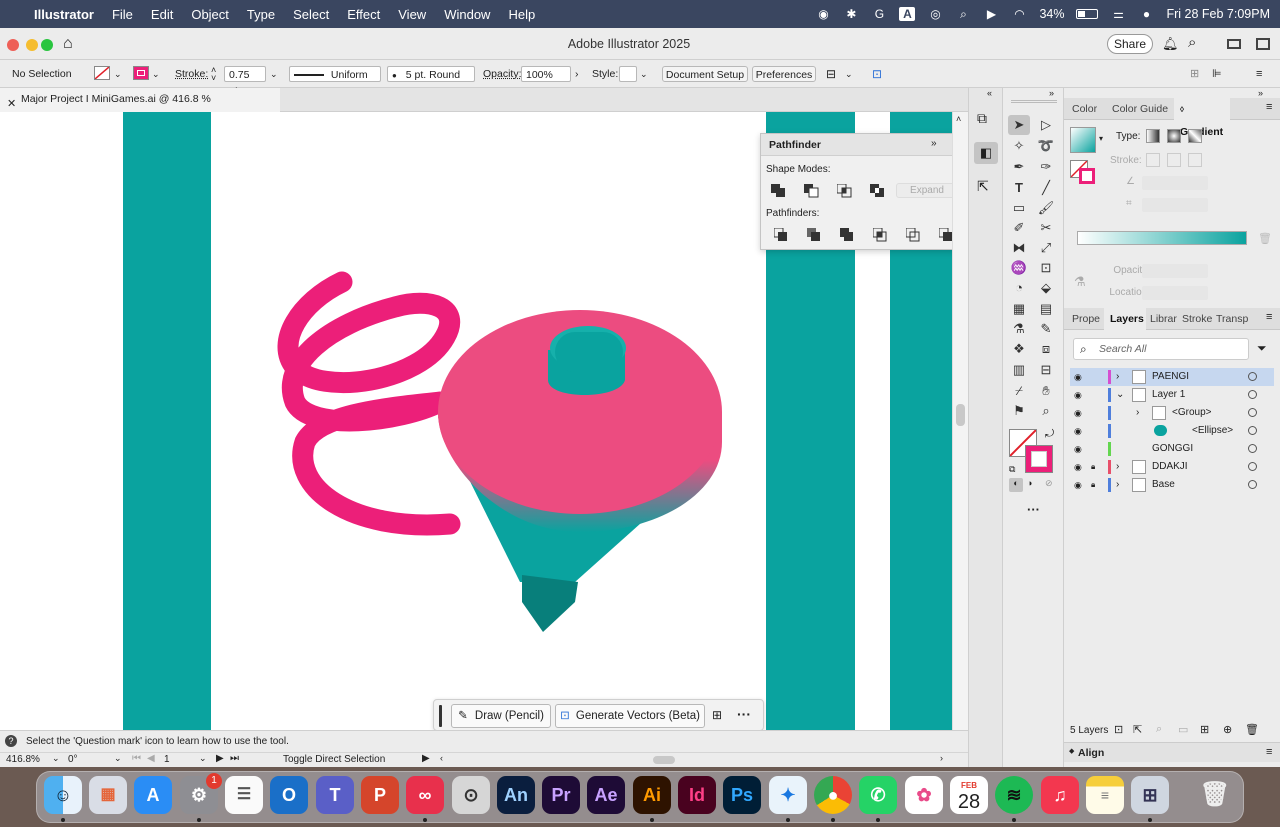 The height and width of the screenshot is (827, 1280). Describe the element at coordinates (1019, 146) in the screenshot. I see `magic-wand-tool-icon: ✧` at that location.